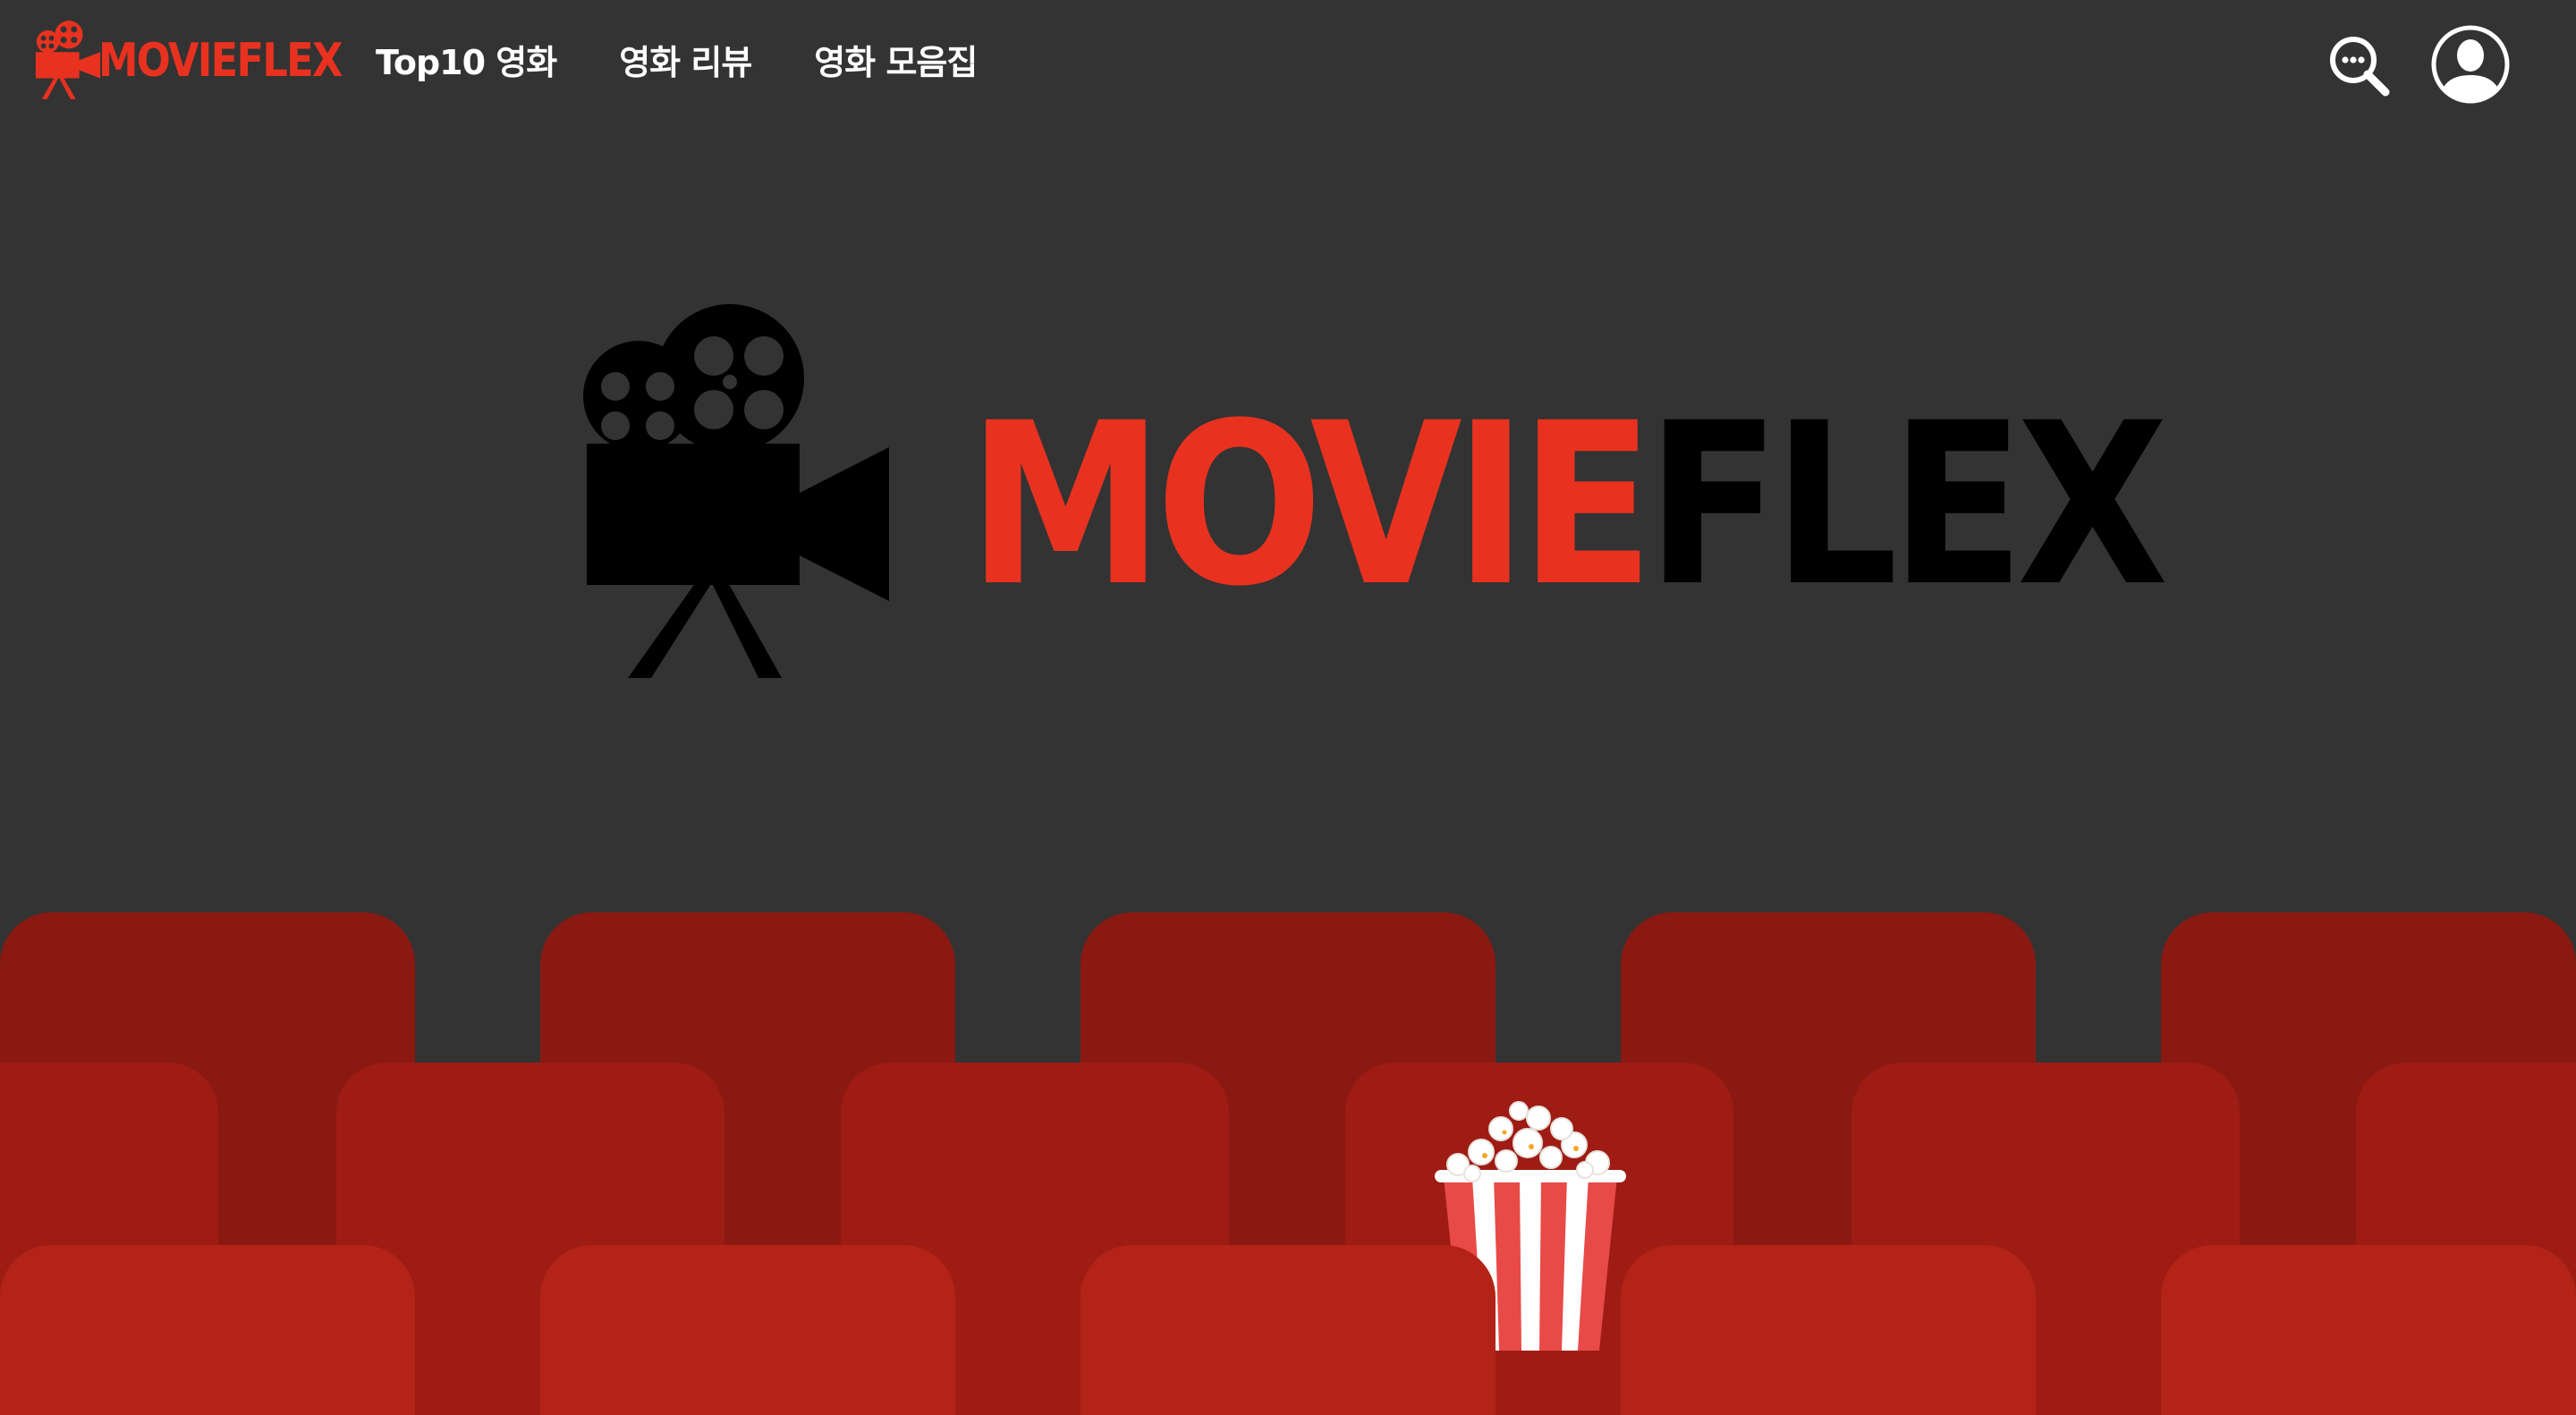 Image resolution: width=2576 pixels, height=1415 pixels. What do you see at coordinates (896, 63) in the screenshot?
I see `nav-movie-collections: 영화 모음집` at bounding box center [896, 63].